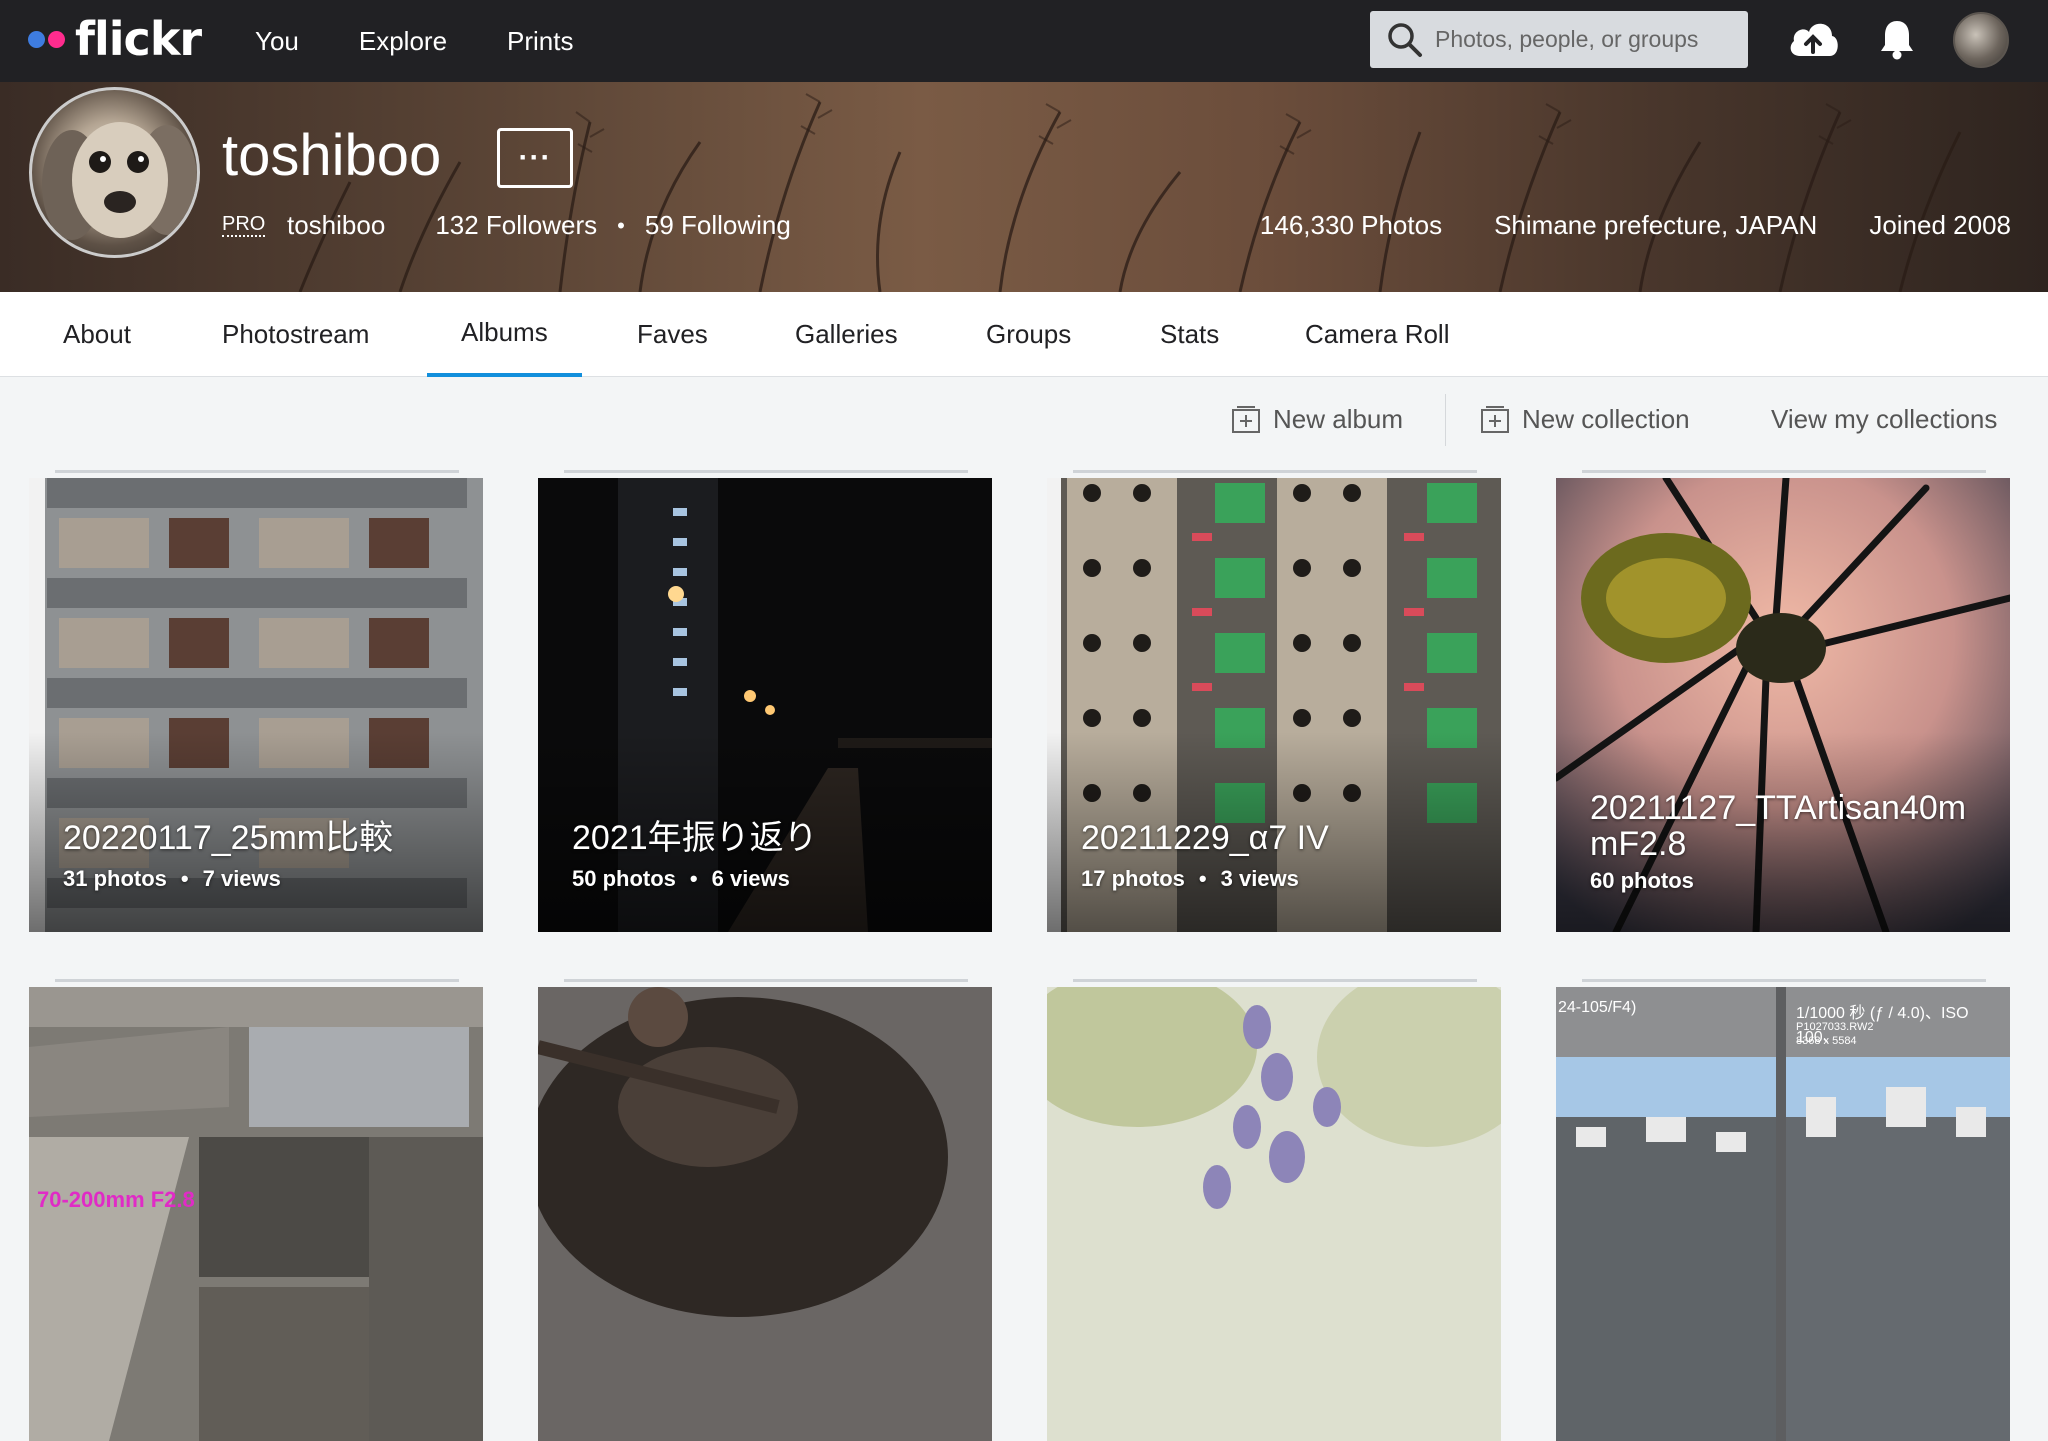 This screenshot has height=1441, width=2048. I want to click on album-view-count: 7 views, so click(241, 878).